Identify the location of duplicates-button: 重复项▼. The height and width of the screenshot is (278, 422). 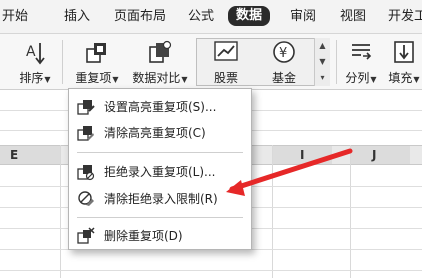
(97, 62).